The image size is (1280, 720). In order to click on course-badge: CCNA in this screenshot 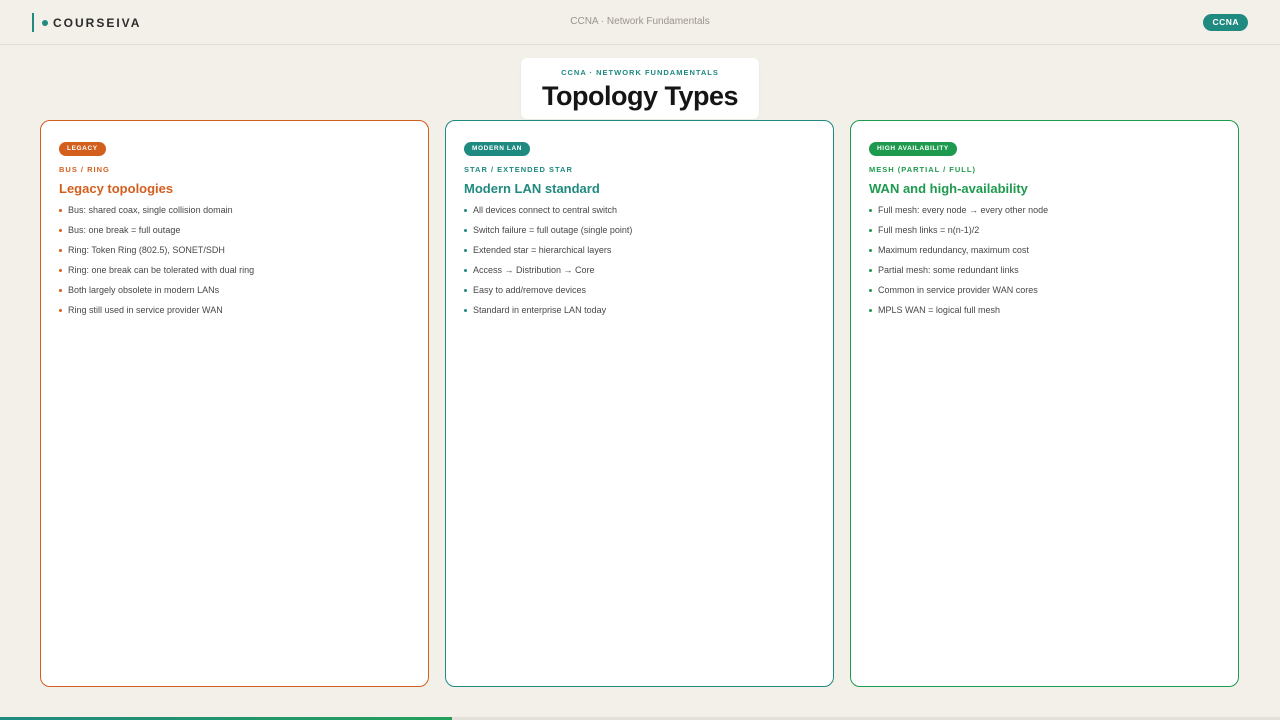, I will do `click(1225, 22)`.